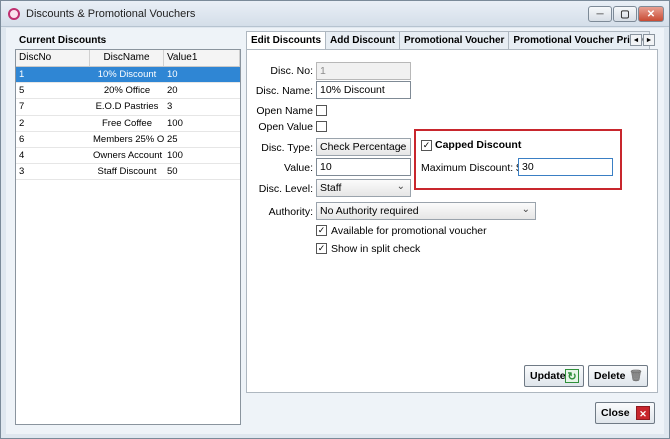 This screenshot has width=670, height=439. I want to click on column-header-value1: Value1, so click(202, 58).